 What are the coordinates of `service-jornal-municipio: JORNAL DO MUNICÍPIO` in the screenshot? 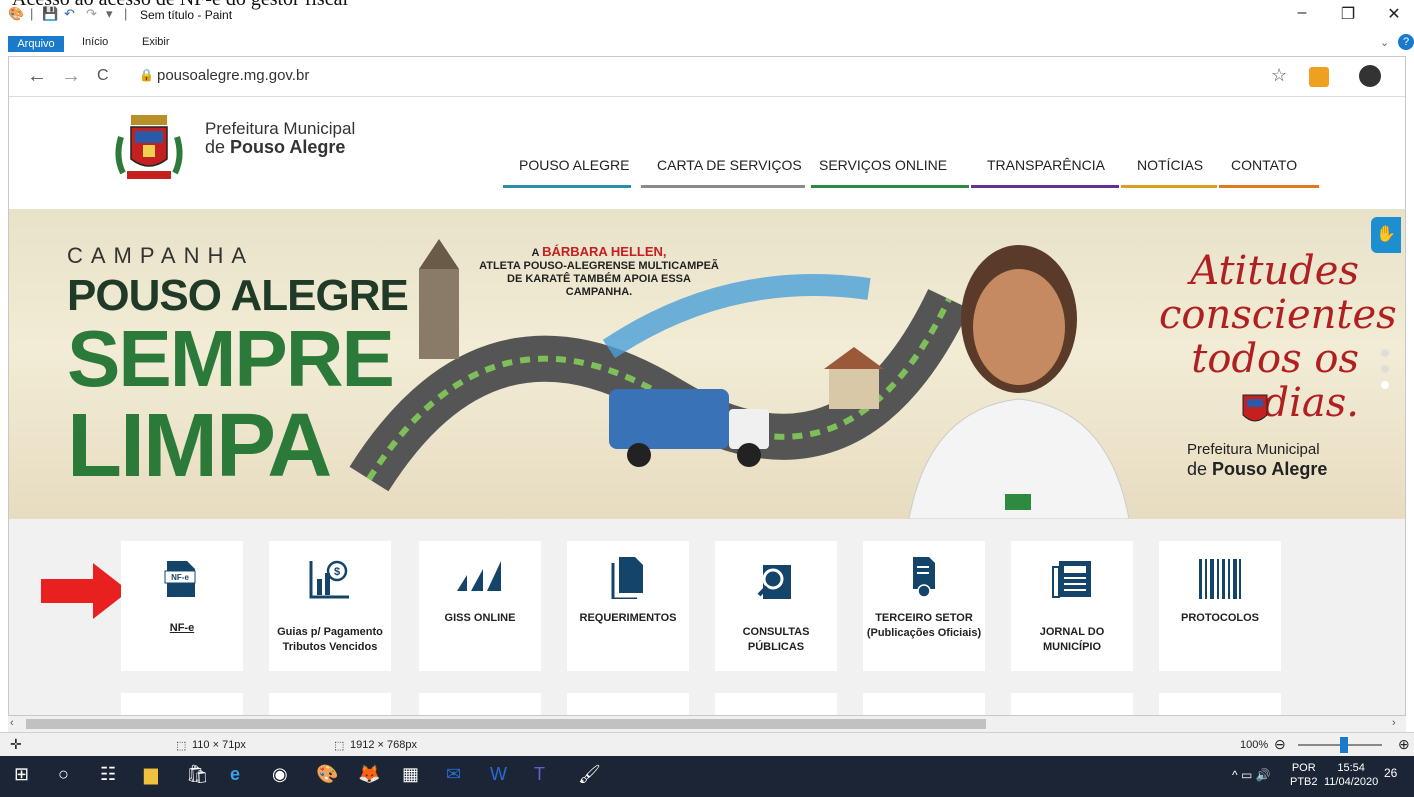 It's located at (1072, 606).